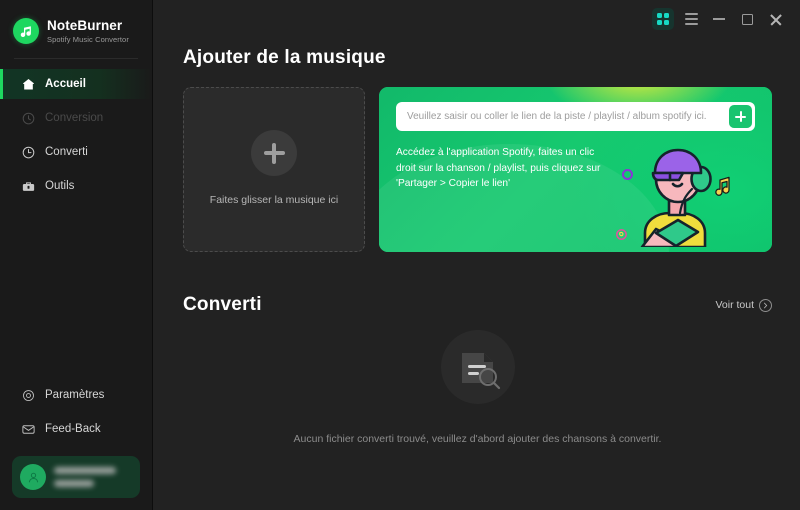 This screenshot has height=510, width=800. What do you see at coordinates (85, 25) in the screenshot?
I see `brand-title: NoteBurner` at bounding box center [85, 25].